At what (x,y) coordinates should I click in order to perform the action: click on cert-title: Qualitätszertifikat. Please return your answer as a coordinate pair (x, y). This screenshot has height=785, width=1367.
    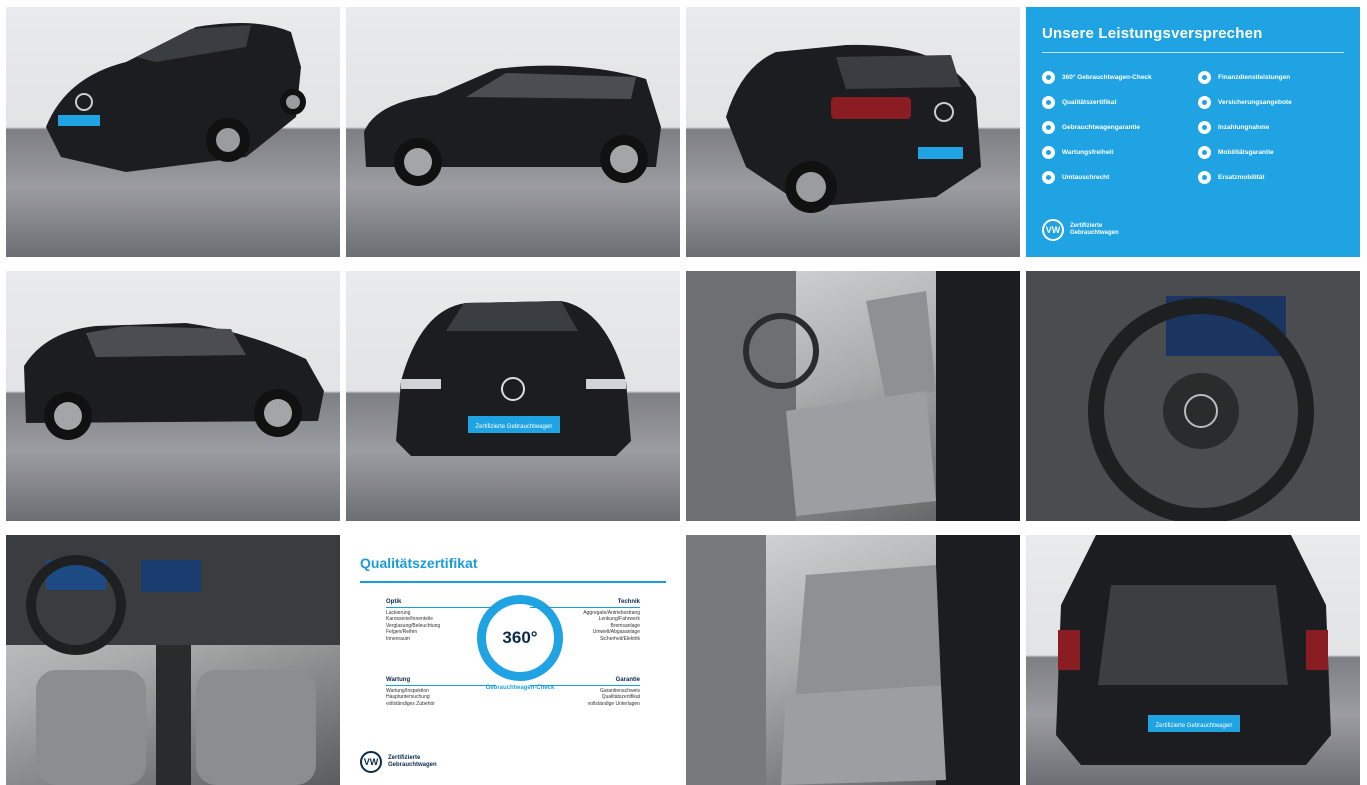
    Looking at the image, I should click on (419, 563).